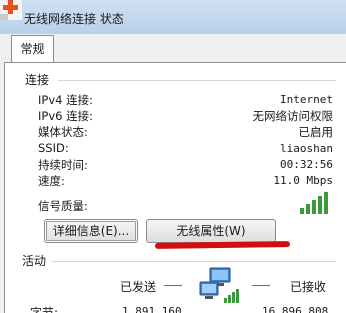  What do you see at coordinates (11, 10) in the screenshot?
I see `network-app-icon` at bounding box center [11, 10].